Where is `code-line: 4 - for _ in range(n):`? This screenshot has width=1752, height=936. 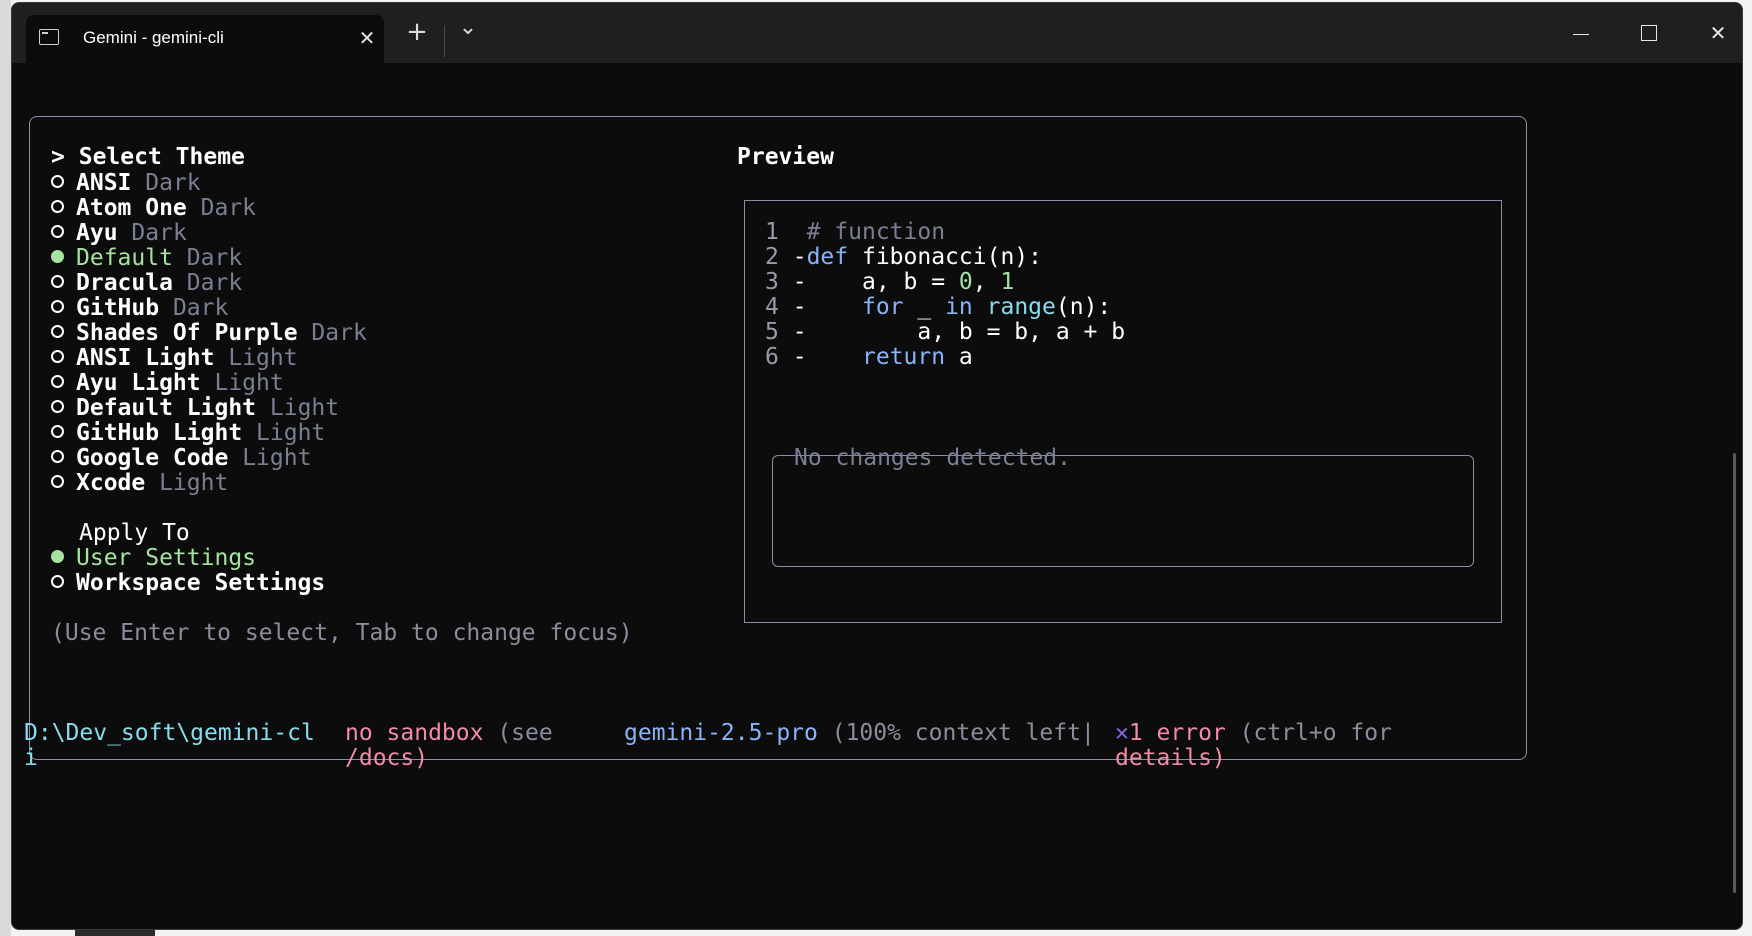 code-line: 4 - for _ in range(n): is located at coordinates (938, 307).